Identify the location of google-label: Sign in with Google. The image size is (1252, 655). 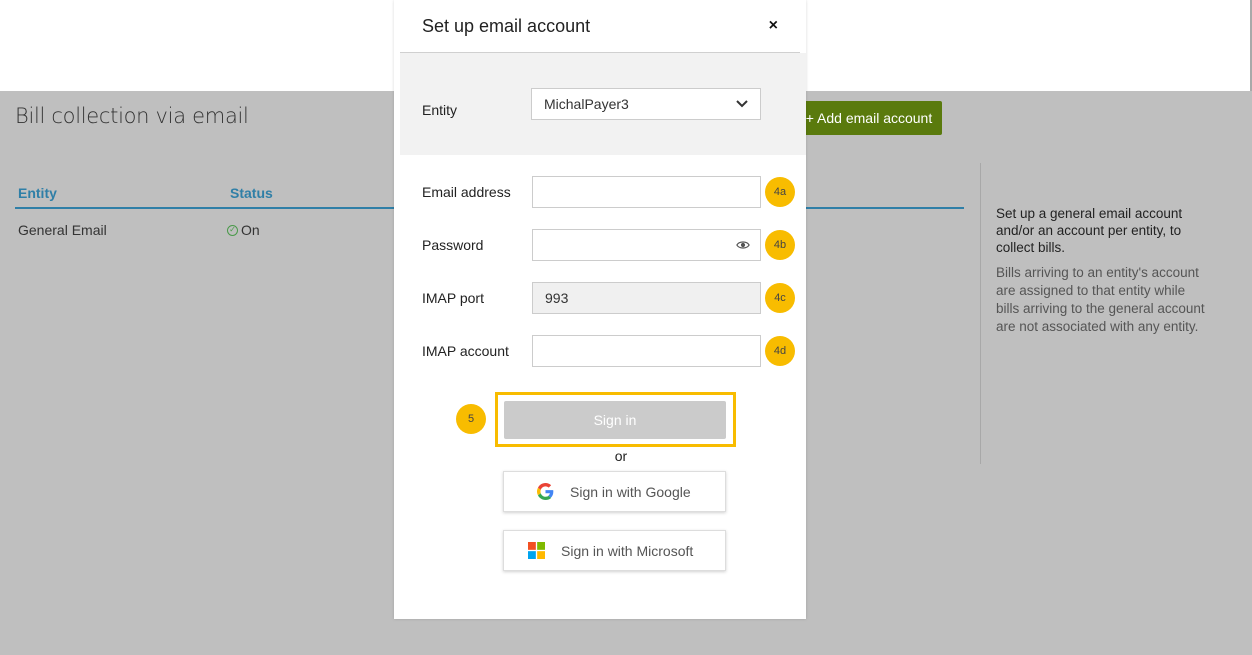
(630, 491).